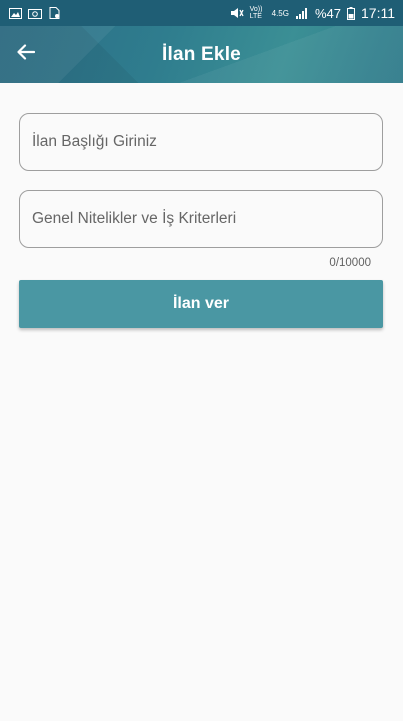 The height and width of the screenshot is (721, 403). Describe the element at coordinates (55, 13) in the screenshot. I see `file-settings-icon` at that location.